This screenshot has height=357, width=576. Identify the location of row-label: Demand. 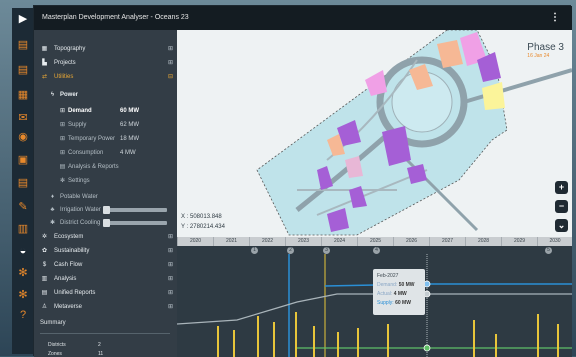
(80, 111).